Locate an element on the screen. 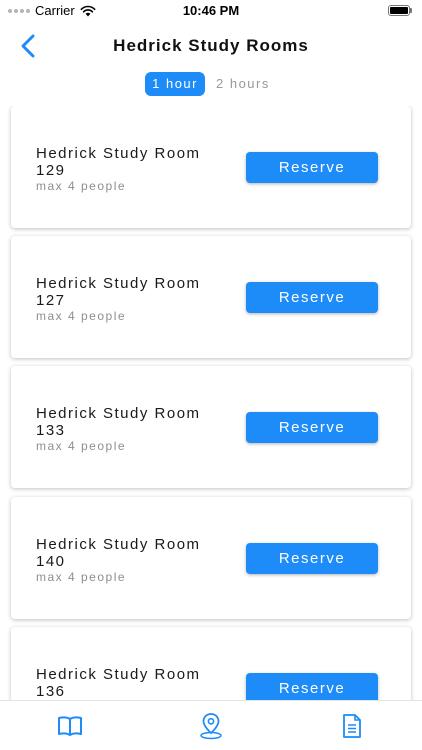 Image resolution: width=422 pixels, height=750 pixels. nav-bar: Hedrick Study Rooms is located at coordinates (211, 46).